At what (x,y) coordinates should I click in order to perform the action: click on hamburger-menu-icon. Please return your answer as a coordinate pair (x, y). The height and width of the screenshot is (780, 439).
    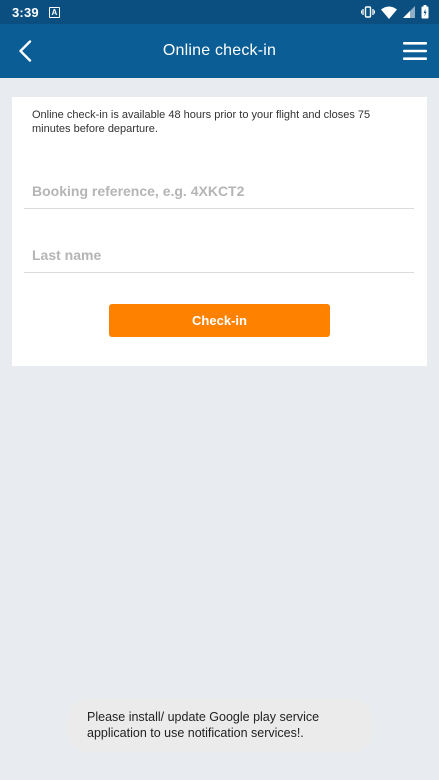
    Looking at the image, I should click on (415, 51).